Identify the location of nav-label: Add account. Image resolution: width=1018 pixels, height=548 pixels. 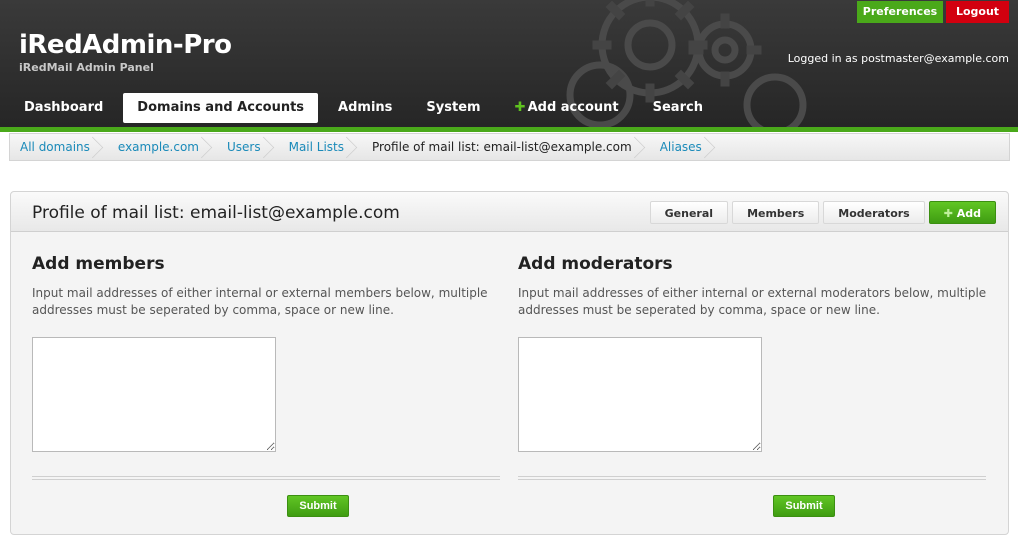
(573, 107).